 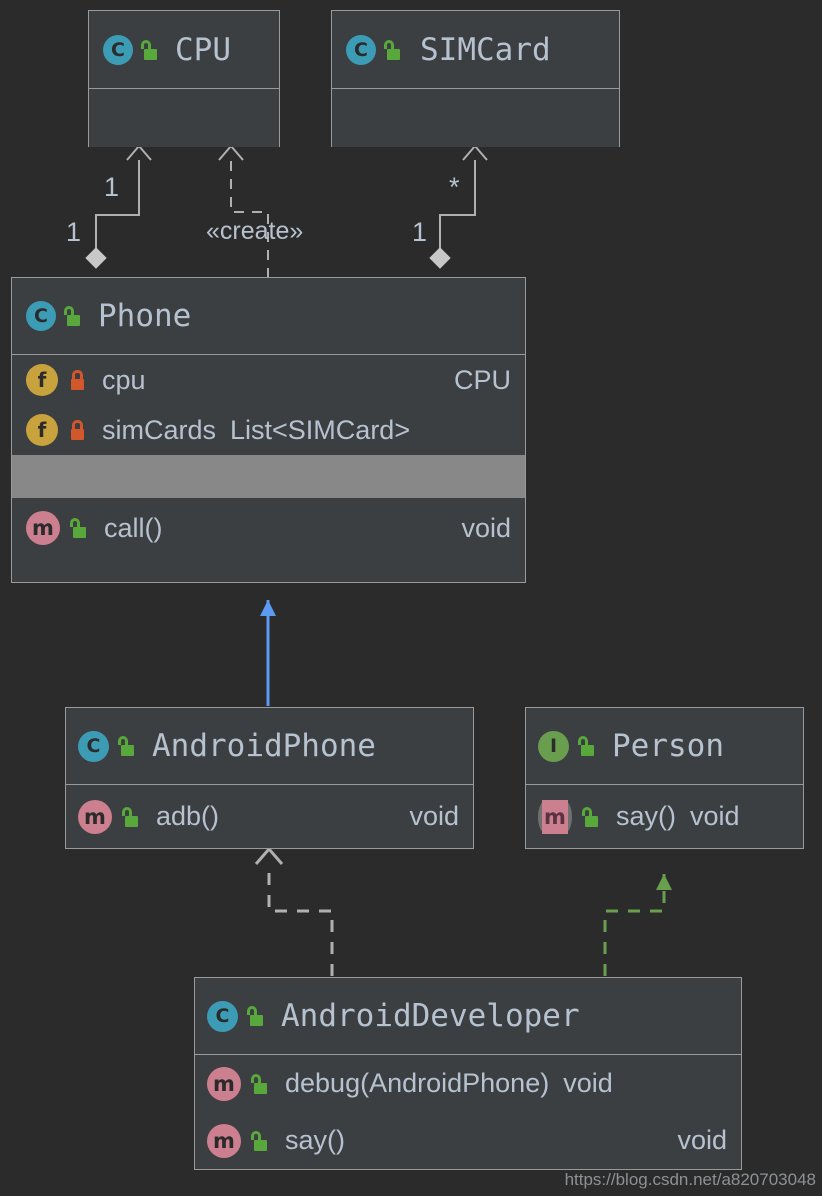 I want to click on class-header-simcard: C SIMCard, so click(x=475, y=50).